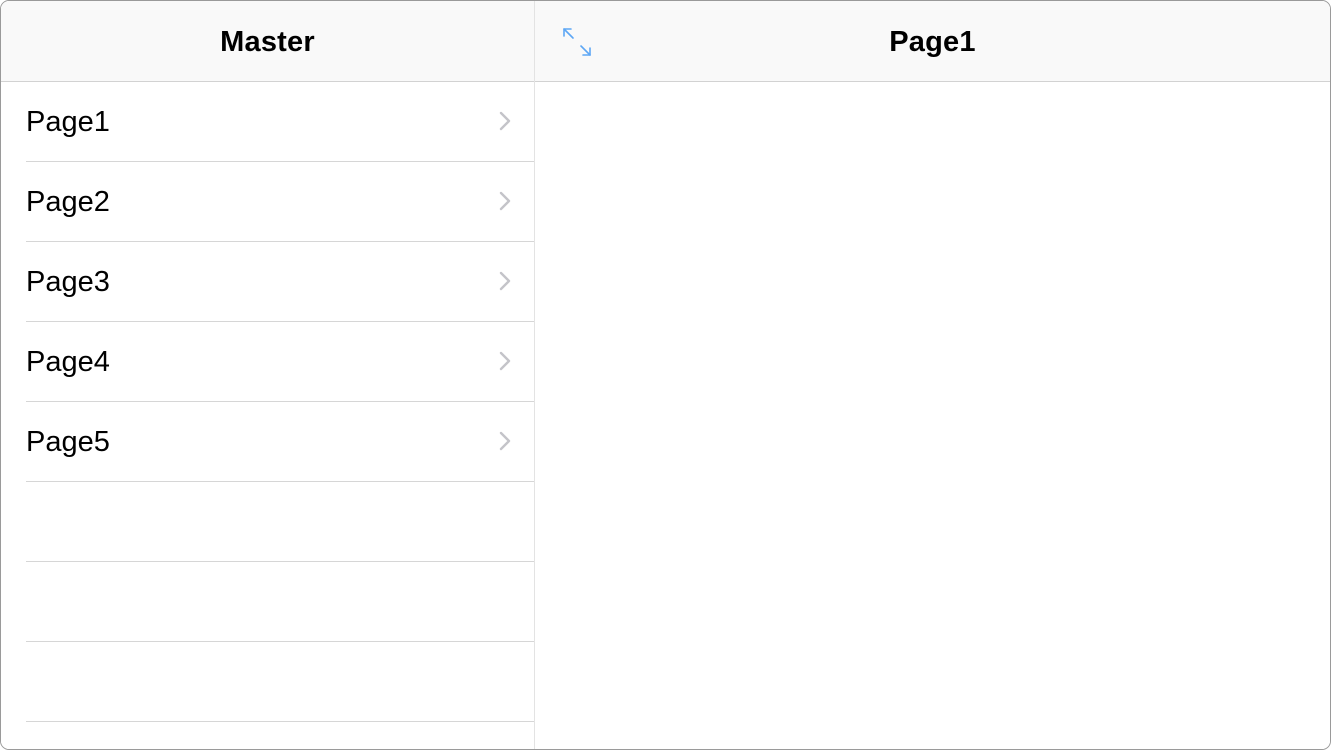 Image resolution: width=1331 pixels, height=750 pixels. What do you see at coordinates (280, 202) in the screenshot?
I see `list-item-page2: Page2` at bounding box center [280, 202].